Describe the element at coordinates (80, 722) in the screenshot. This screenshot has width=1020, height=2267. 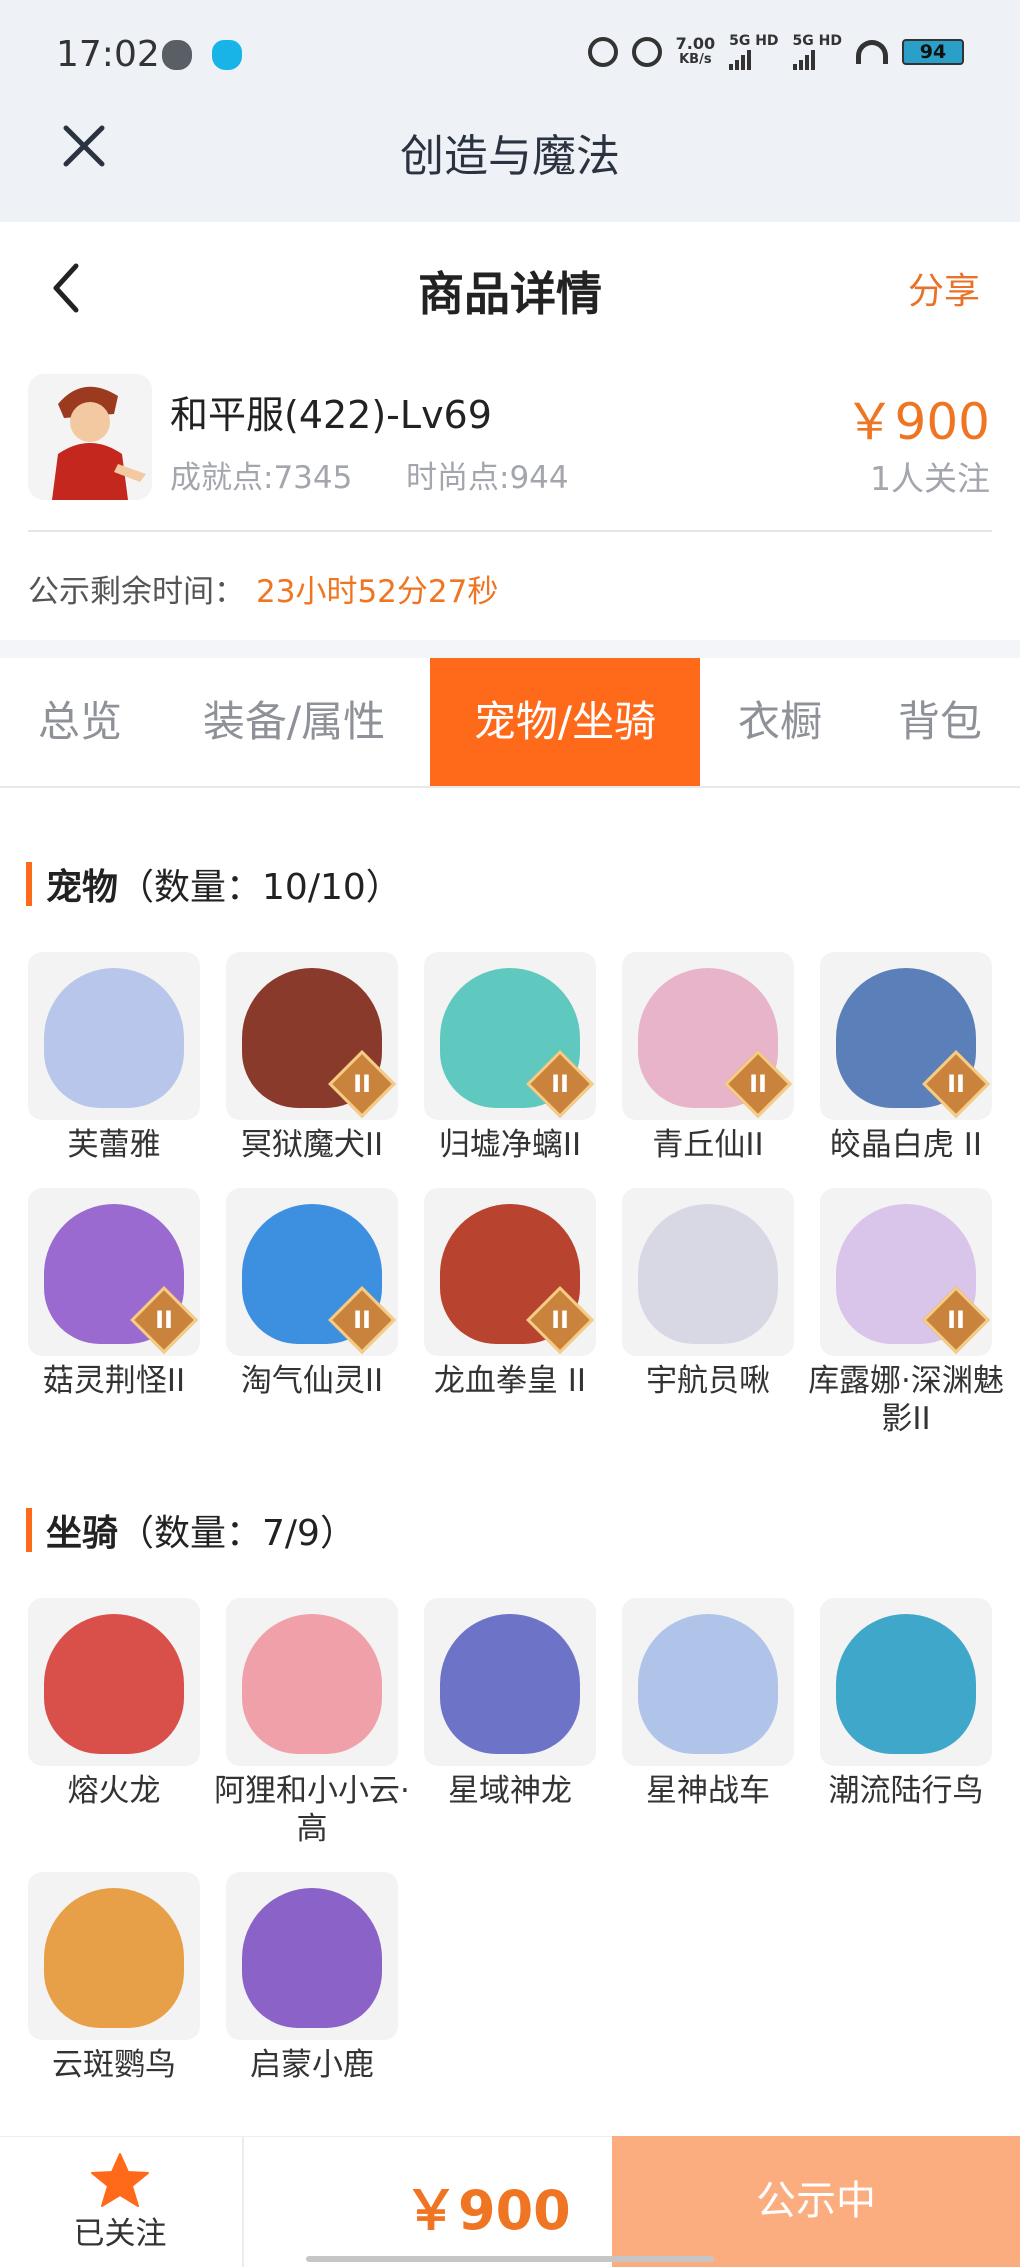
I see `tab-overview: 总览` at that location.